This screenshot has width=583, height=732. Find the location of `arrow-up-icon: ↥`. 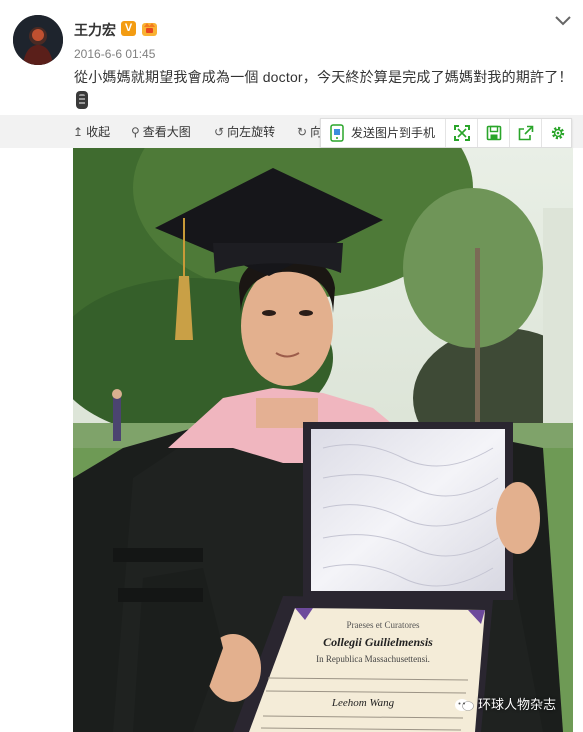

arrow-up-icon: ↥ is located at coordinates (78, 132).